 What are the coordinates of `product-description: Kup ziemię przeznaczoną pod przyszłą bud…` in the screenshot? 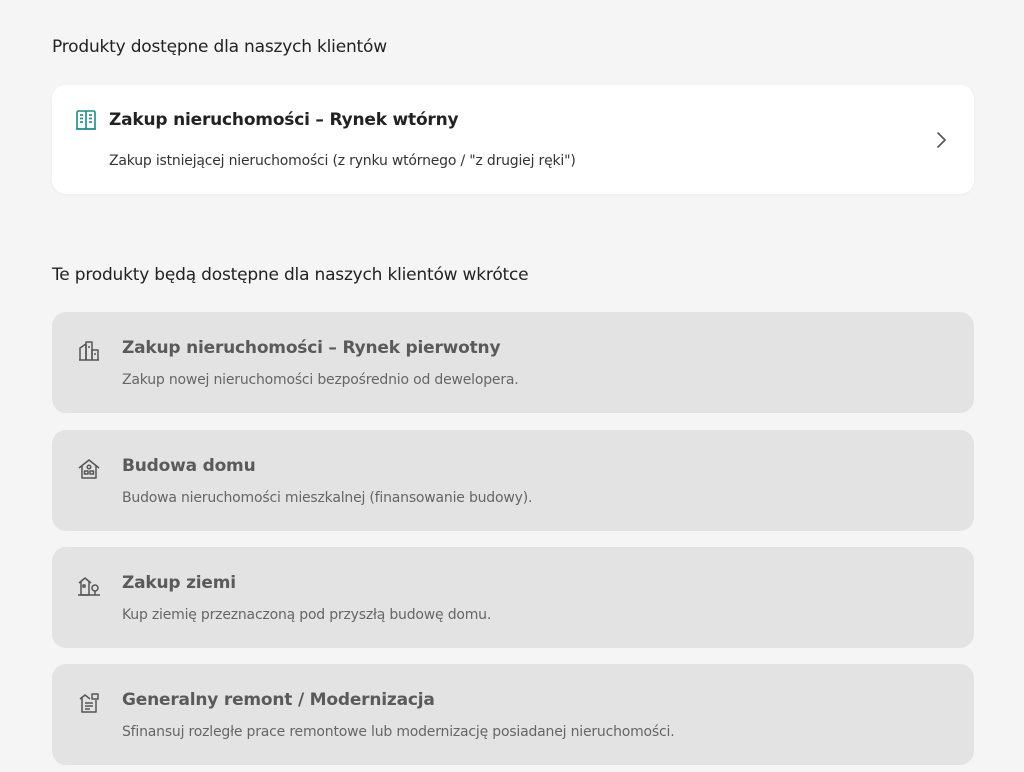 It's located at (307, 615).